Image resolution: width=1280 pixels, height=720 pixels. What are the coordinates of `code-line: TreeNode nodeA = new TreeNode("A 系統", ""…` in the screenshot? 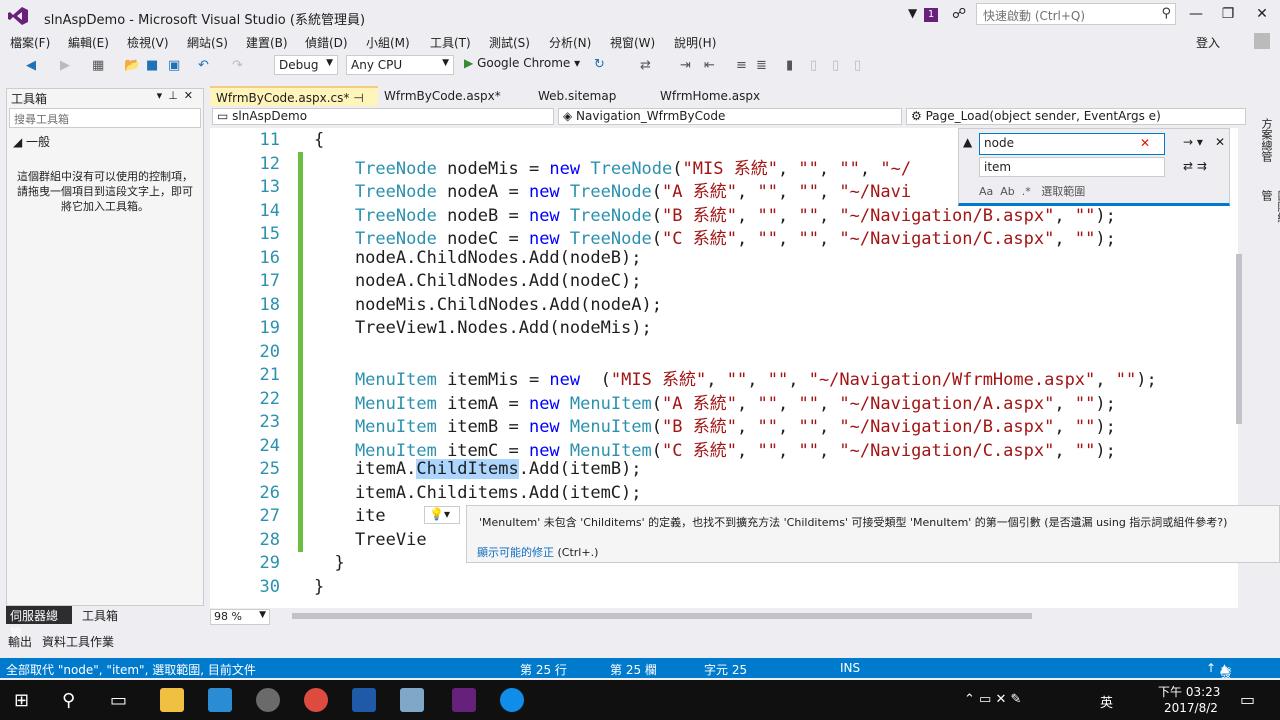 It's located at (612, 189).